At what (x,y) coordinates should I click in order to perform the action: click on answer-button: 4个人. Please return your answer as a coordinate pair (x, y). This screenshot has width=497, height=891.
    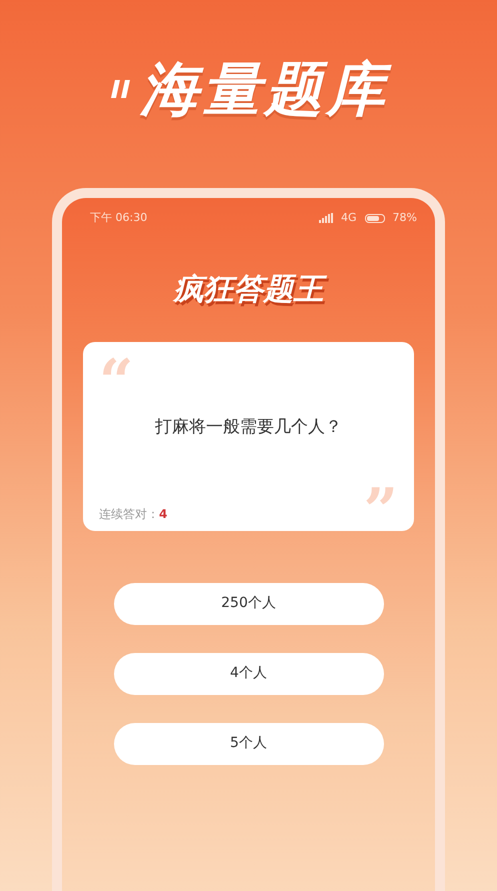
    Looking at the image, I should click on (249, 673).